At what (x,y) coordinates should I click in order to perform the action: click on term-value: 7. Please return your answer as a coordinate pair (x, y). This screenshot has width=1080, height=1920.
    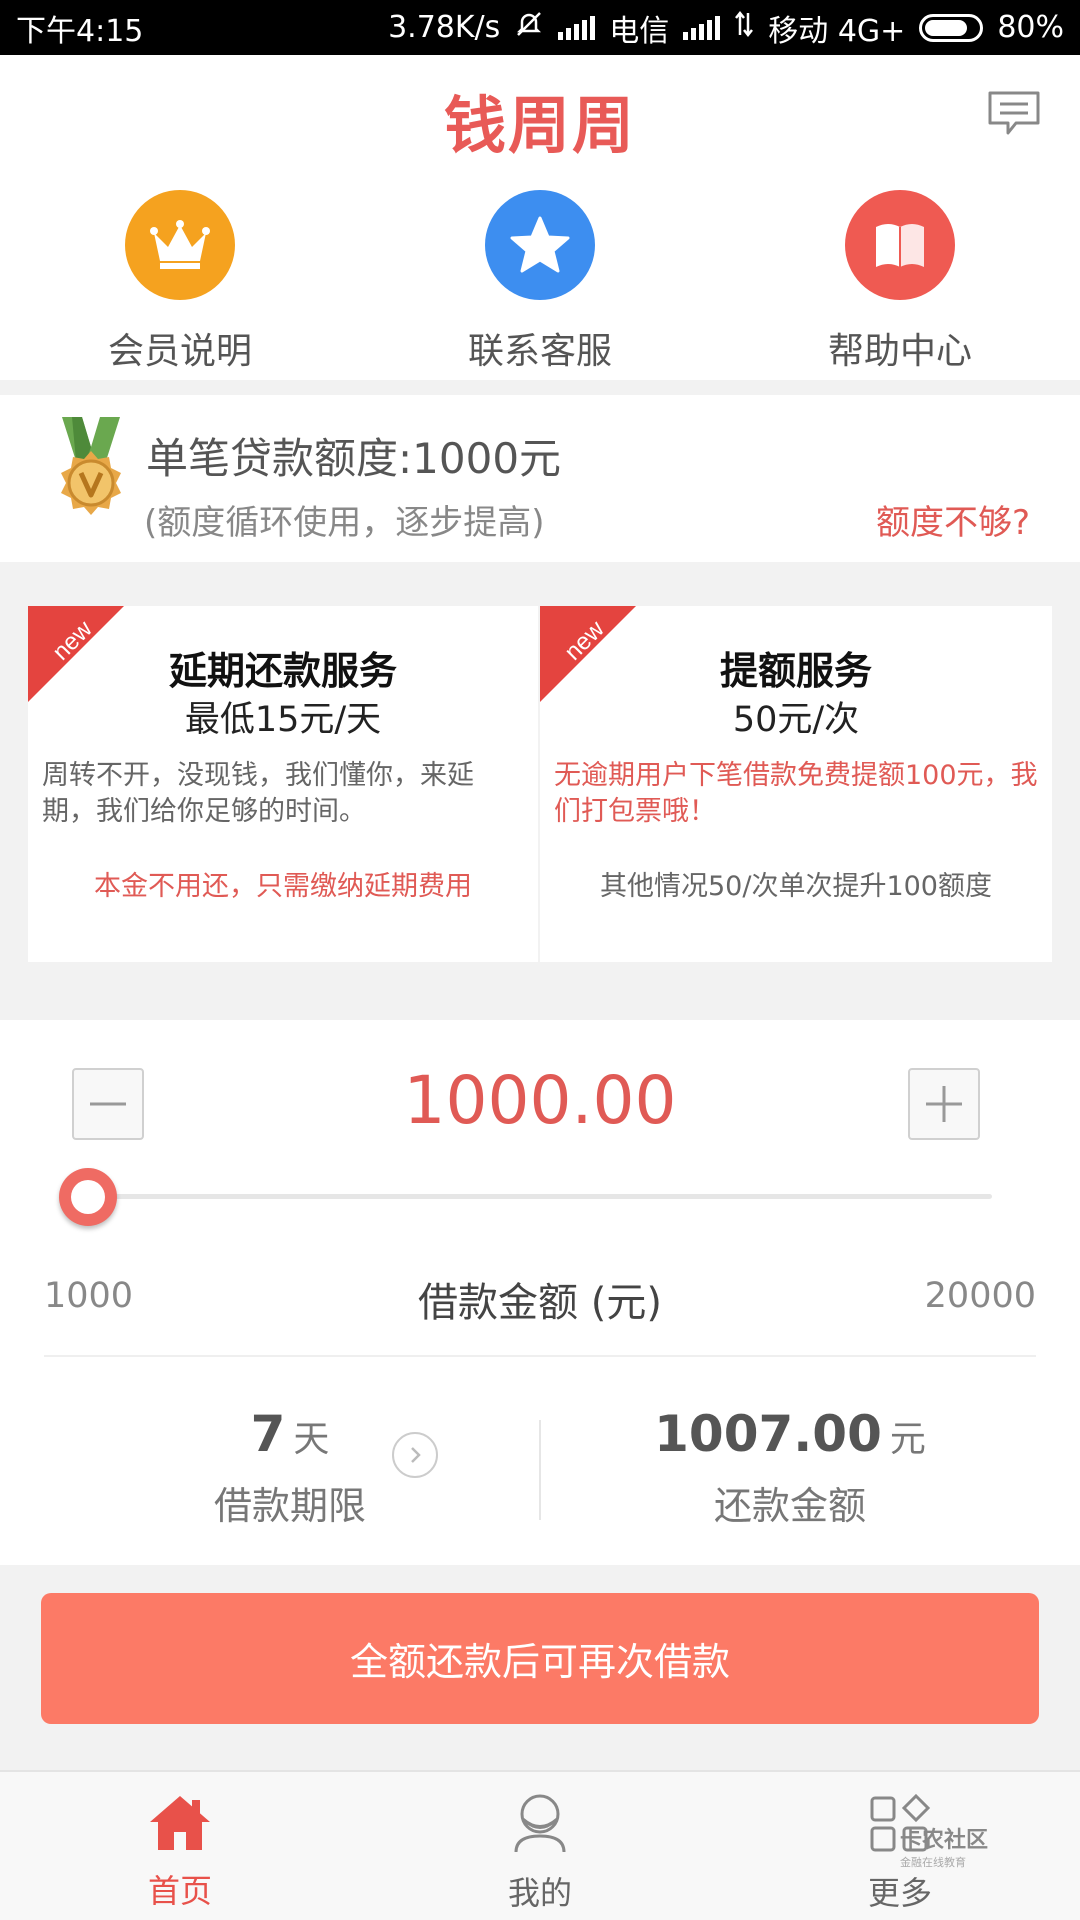
    Looking at the image, I should click on (268, 1434).